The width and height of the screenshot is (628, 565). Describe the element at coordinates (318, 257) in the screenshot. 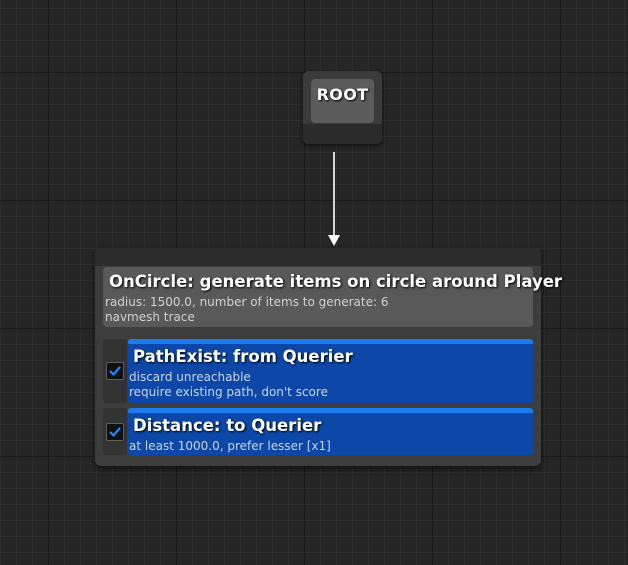

I see `generator-input-pin` at that location.